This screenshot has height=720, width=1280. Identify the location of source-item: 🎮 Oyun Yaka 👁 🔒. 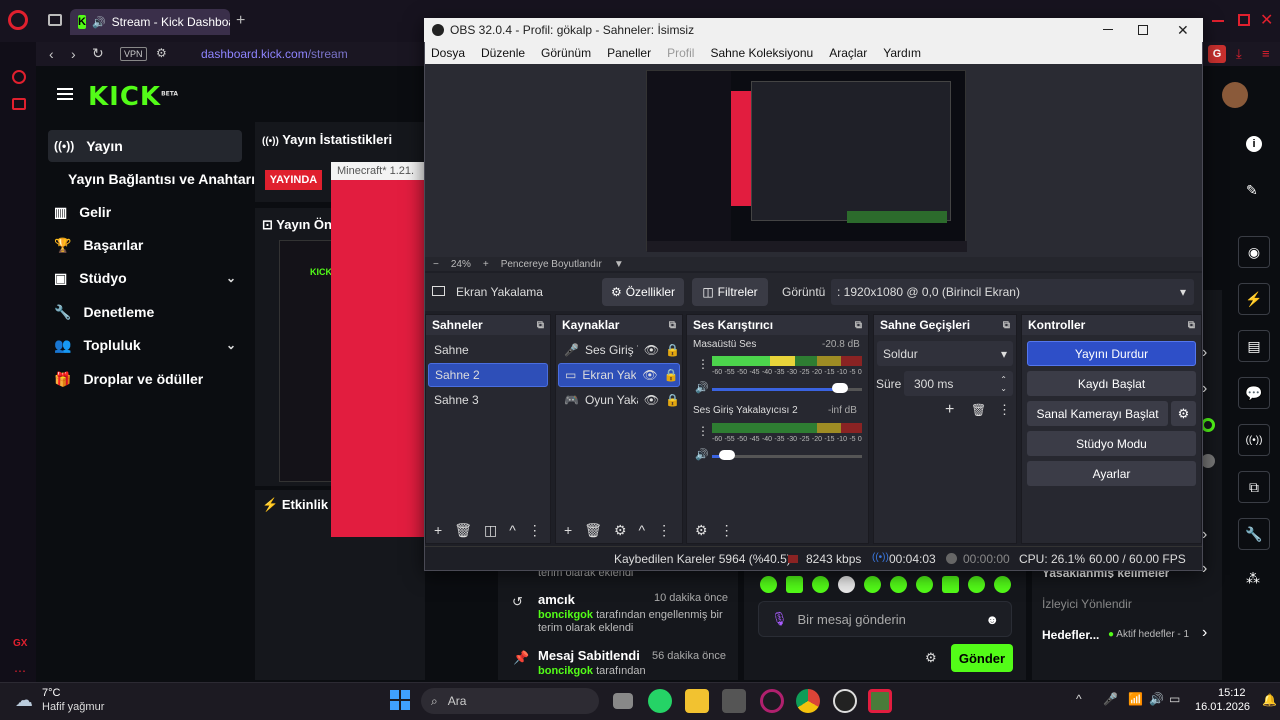
(619, 400).